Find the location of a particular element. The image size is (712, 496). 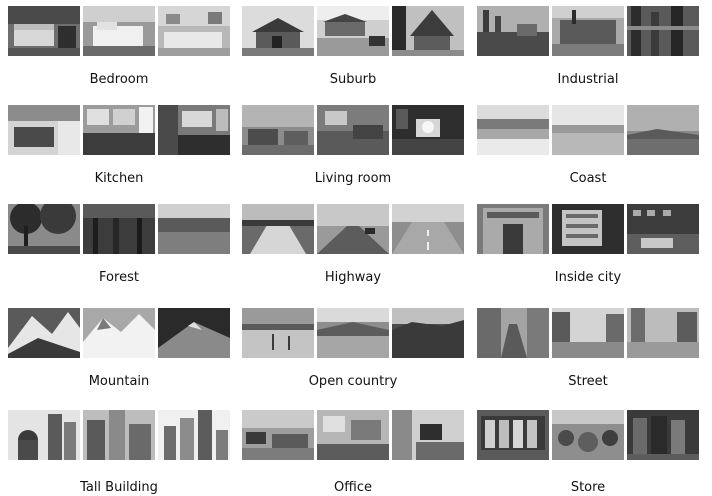

category-label: Office is located at coordinates (353, 487).